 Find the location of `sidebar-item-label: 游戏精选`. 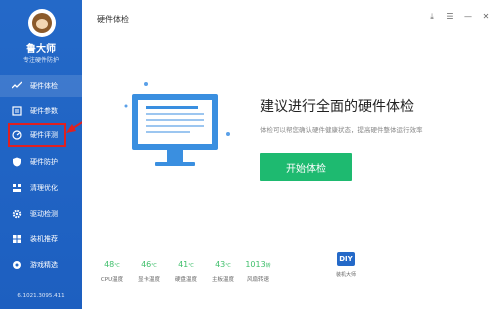

sidebar-item-label: 游戏精选 is located at coordinates (44, 265).